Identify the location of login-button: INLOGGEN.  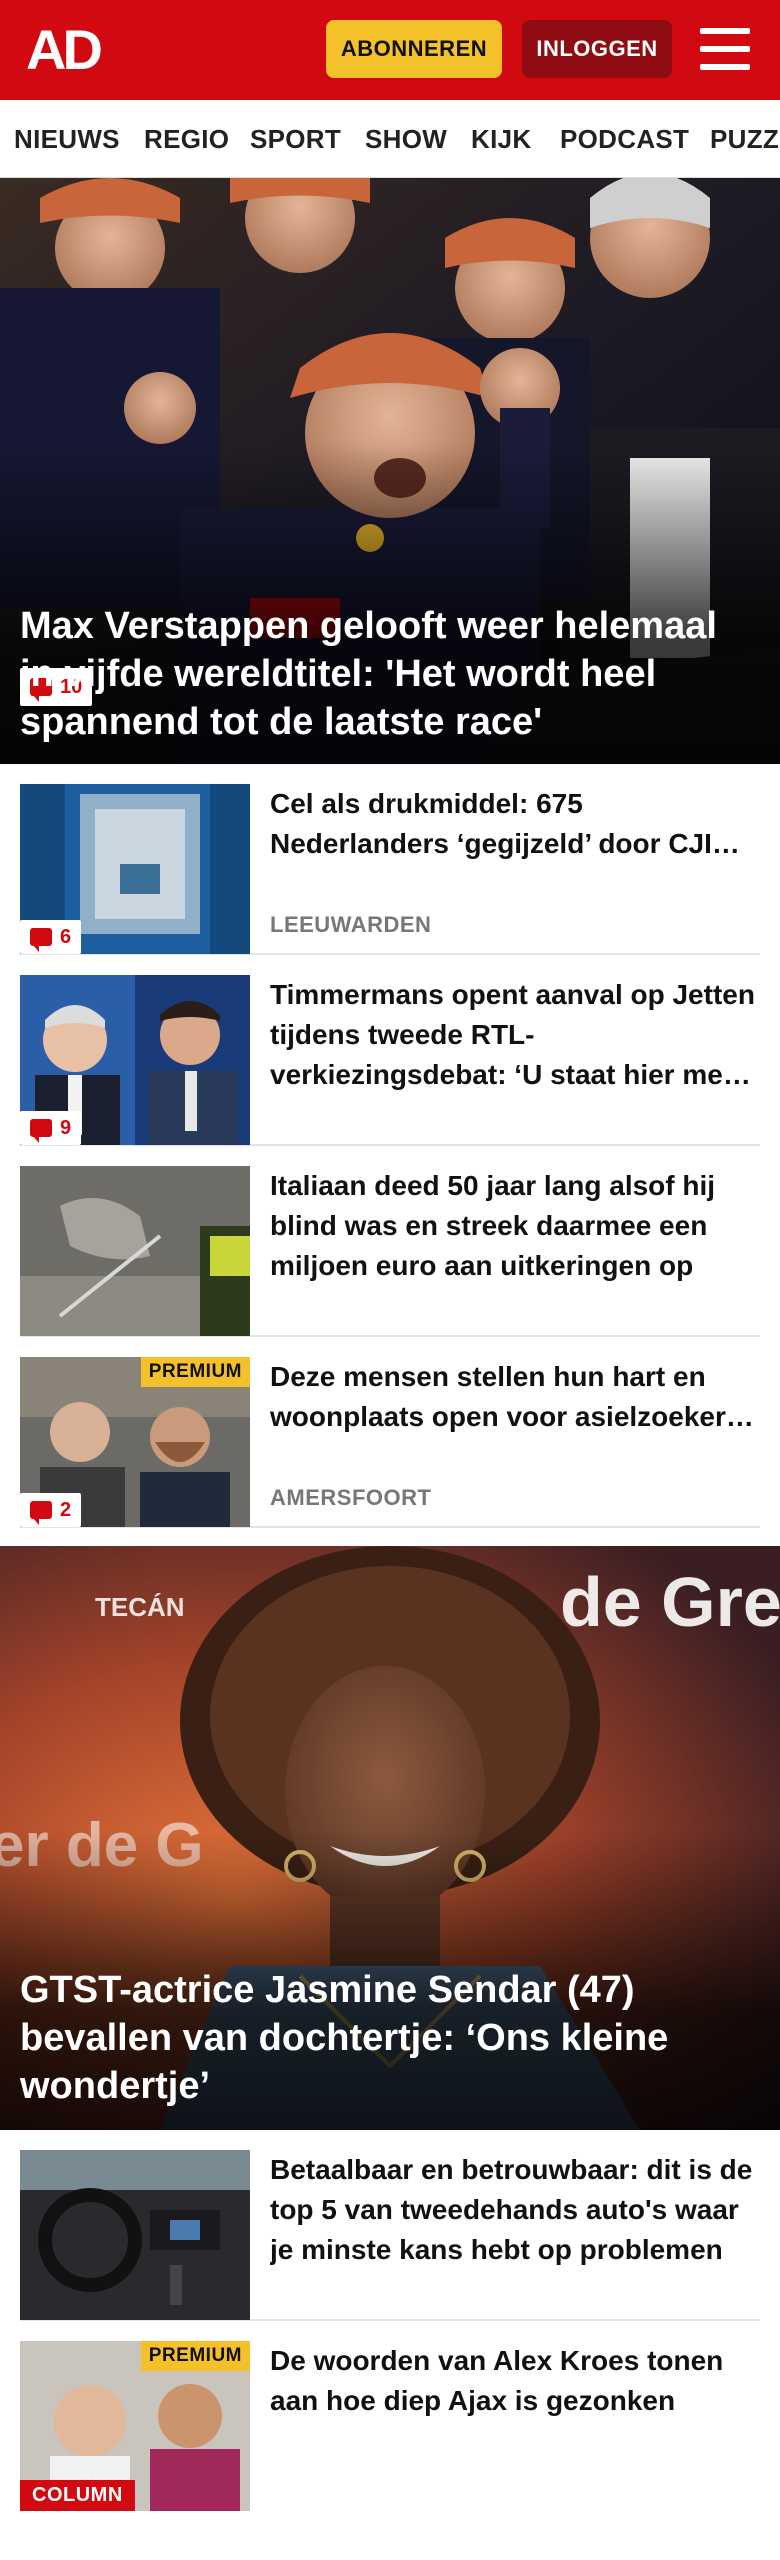
(597, 49).